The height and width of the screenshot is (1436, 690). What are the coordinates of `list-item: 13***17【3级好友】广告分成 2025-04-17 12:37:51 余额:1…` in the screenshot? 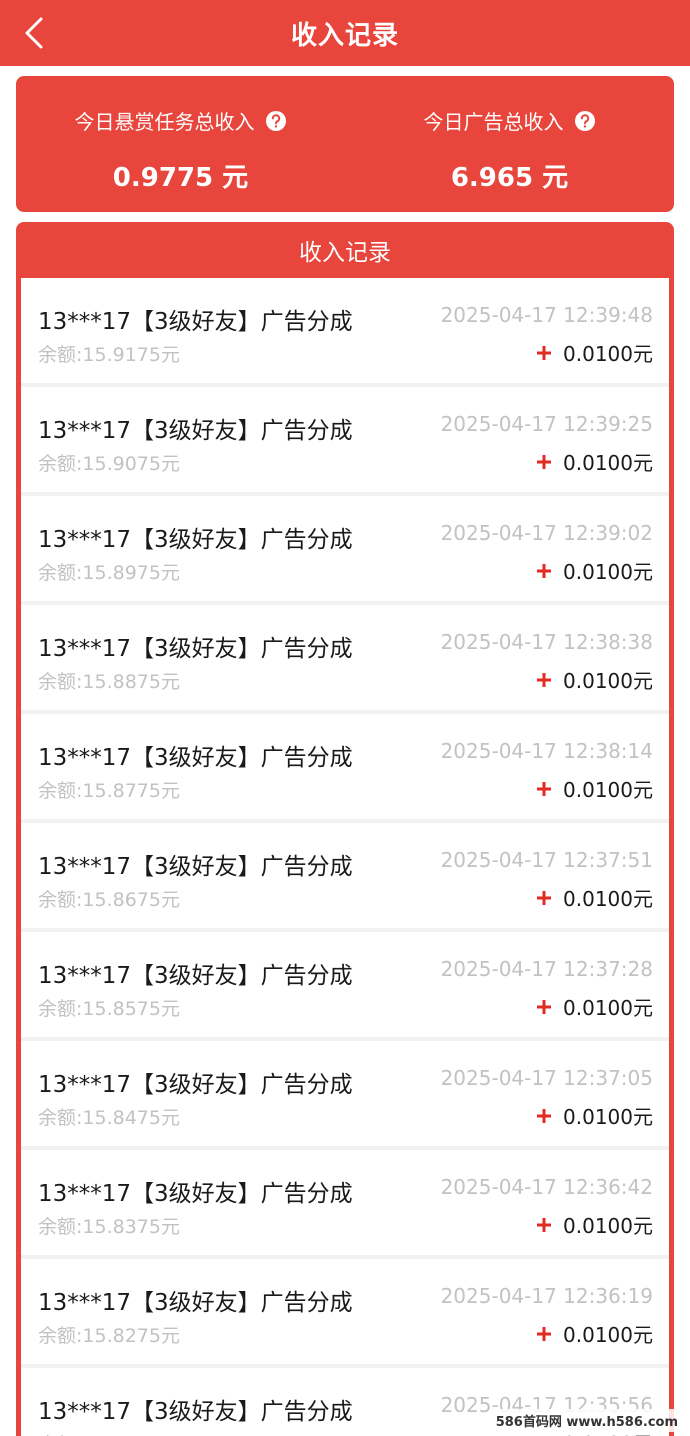 It's located at (345, 875).